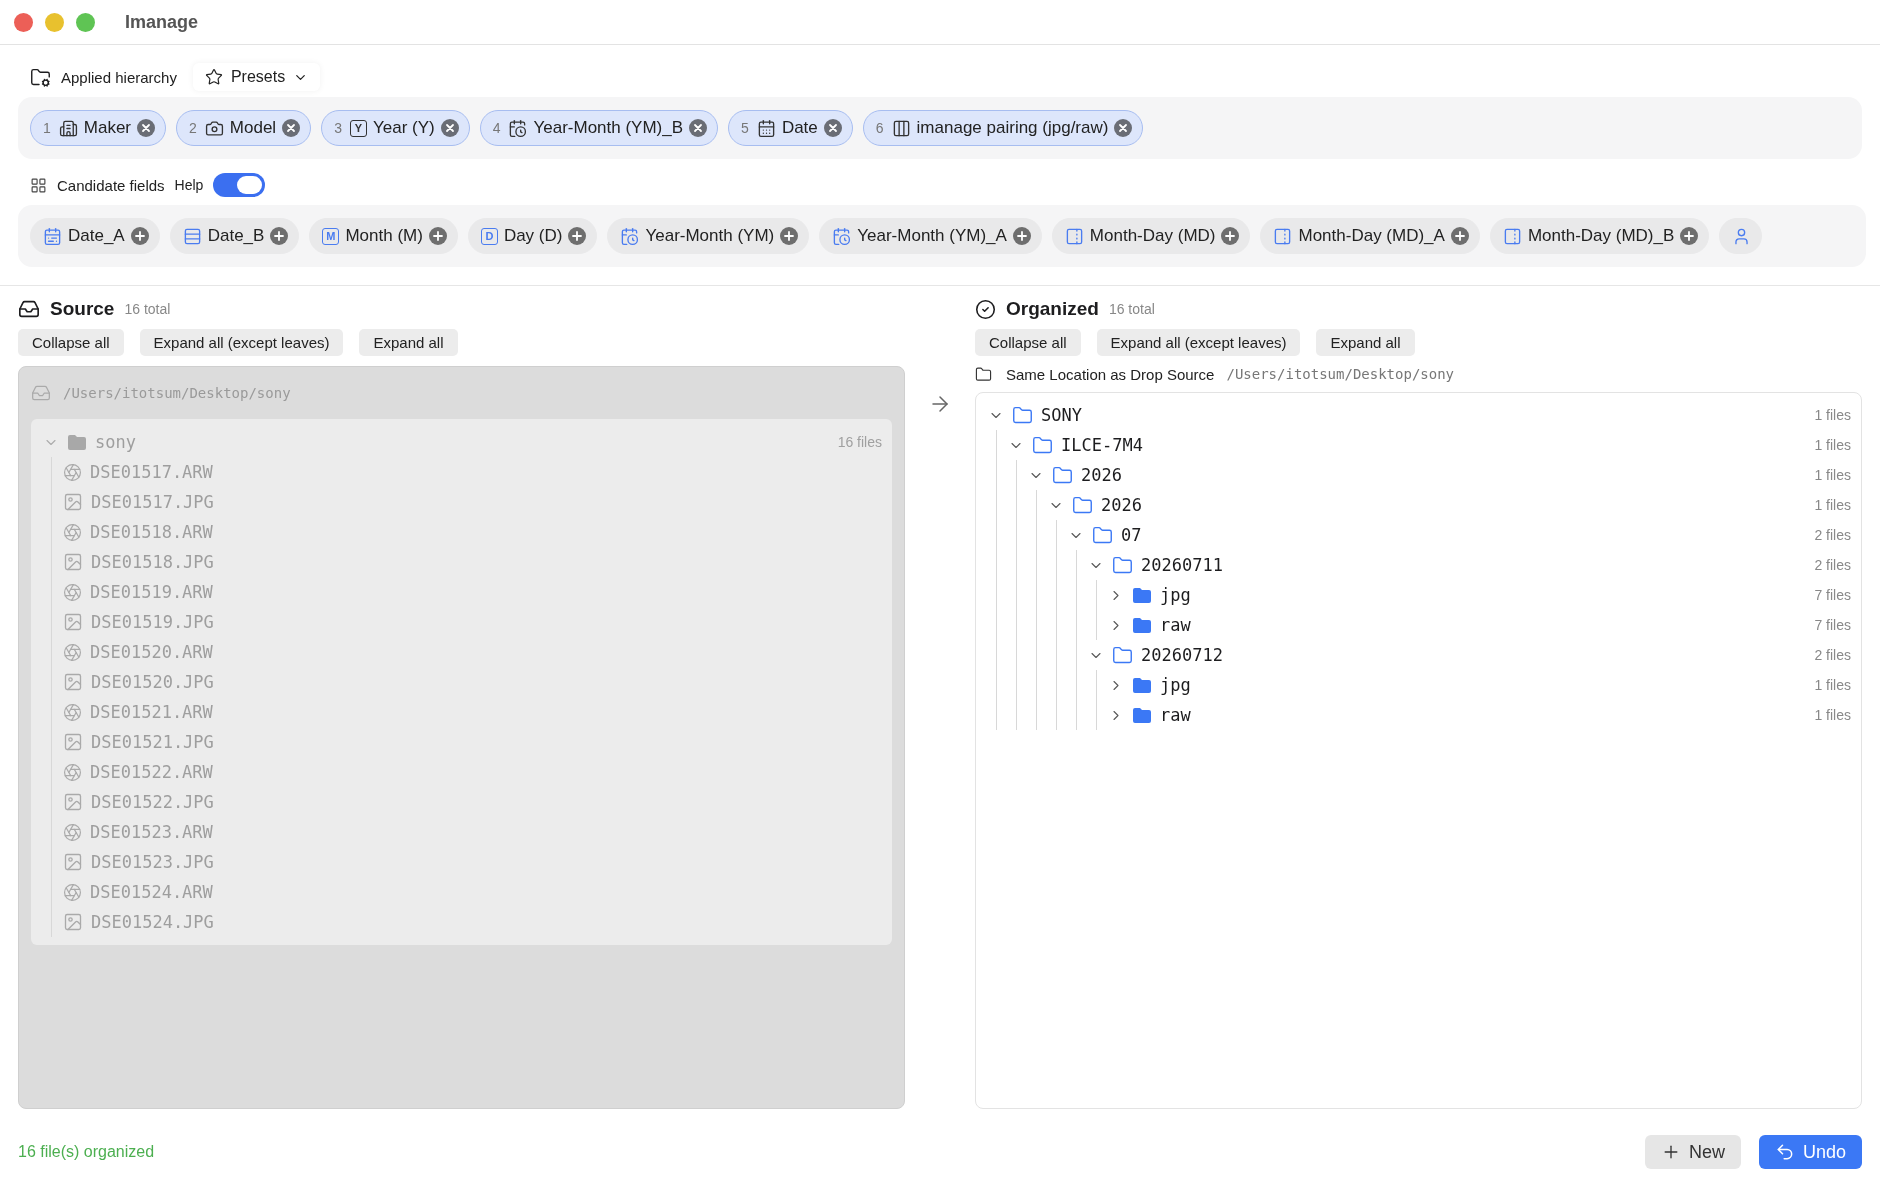 This screenshot has width=1880, height=1195. What do you see at coordinates (239, 185) in the screenshot?
I see `help-toggle` at bounding box center [239, 185].